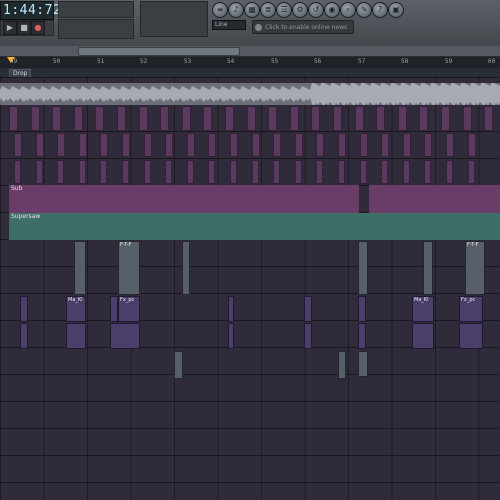 The height and width of the screenshot is (500, 500). Describe the element at coordinates (220, 10) in the screenshot. I see `playlist-icon: ≡` at that location.